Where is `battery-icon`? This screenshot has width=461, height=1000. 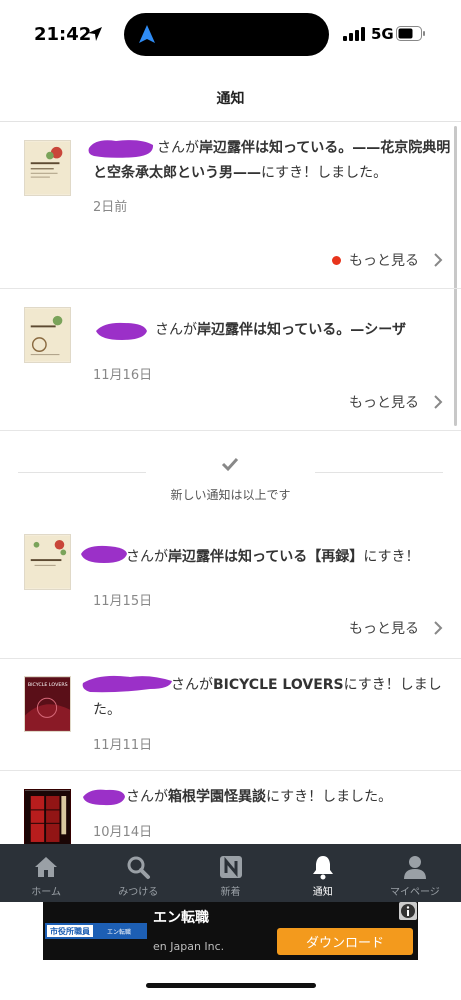 battery-icon is located at coordinates (410, 33).